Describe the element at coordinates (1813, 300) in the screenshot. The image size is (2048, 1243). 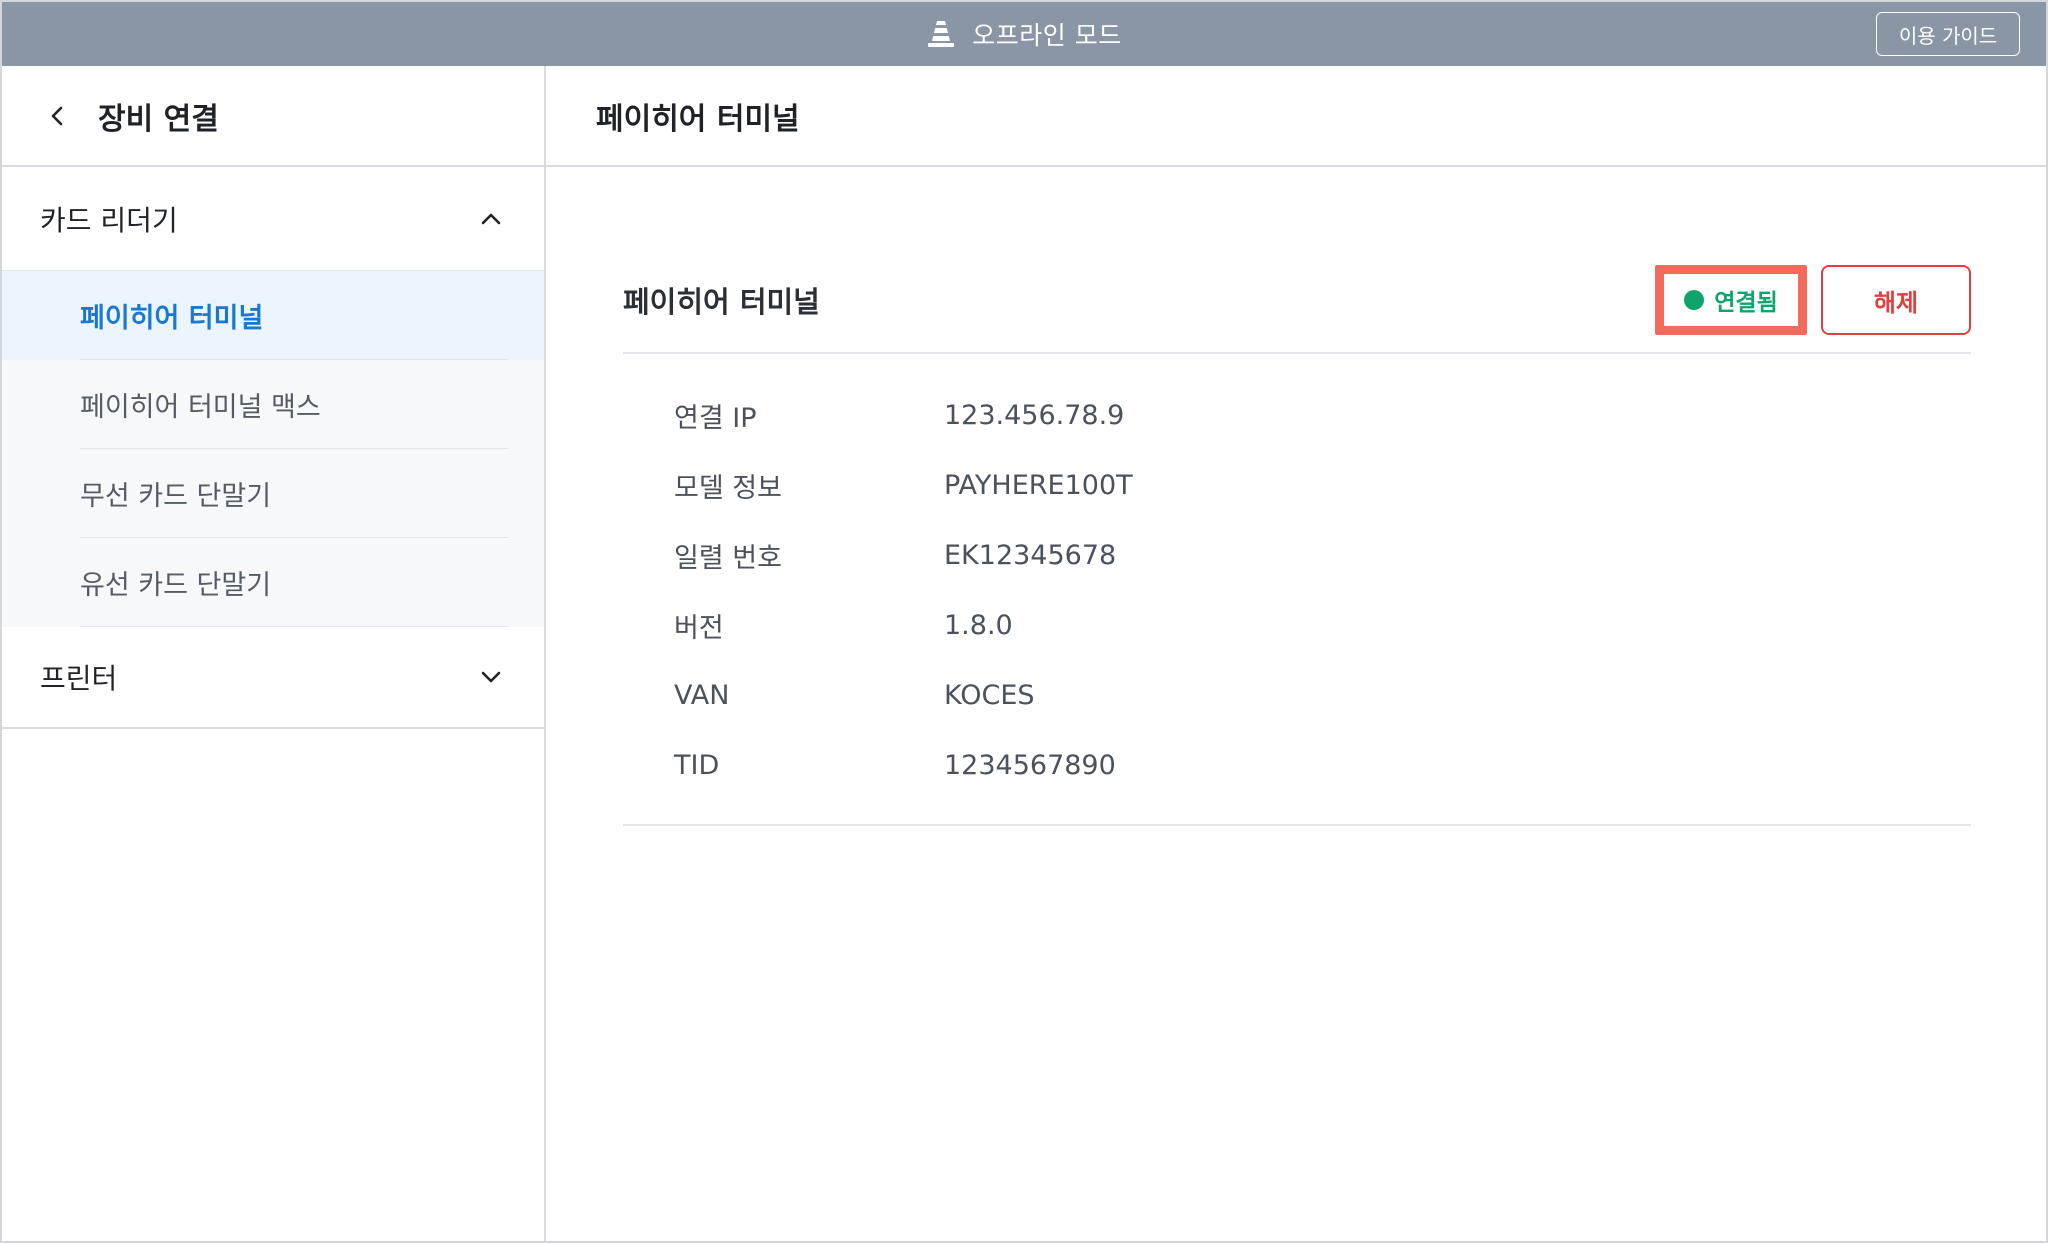
I see `device-actions: 연결됨 해제` at that location.